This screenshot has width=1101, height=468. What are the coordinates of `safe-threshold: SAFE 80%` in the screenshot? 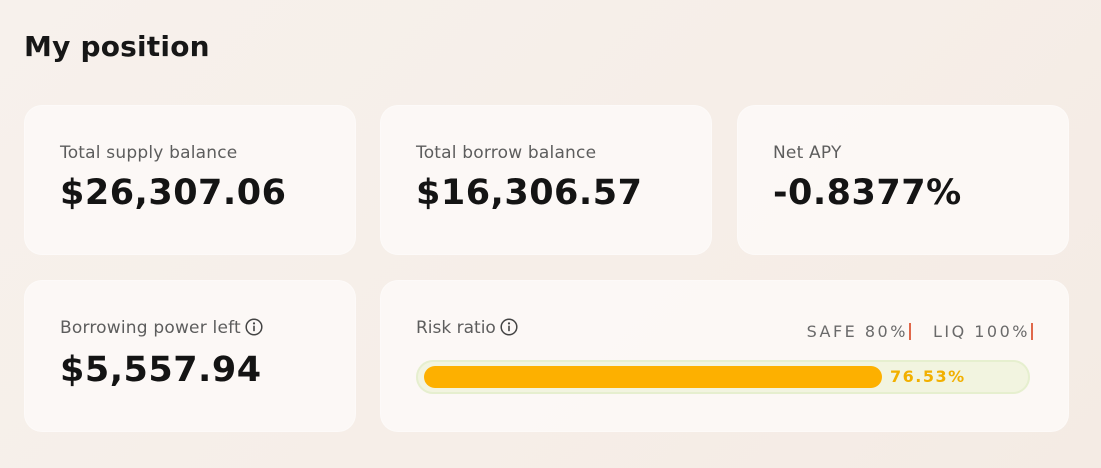 It's located at (859, 331).